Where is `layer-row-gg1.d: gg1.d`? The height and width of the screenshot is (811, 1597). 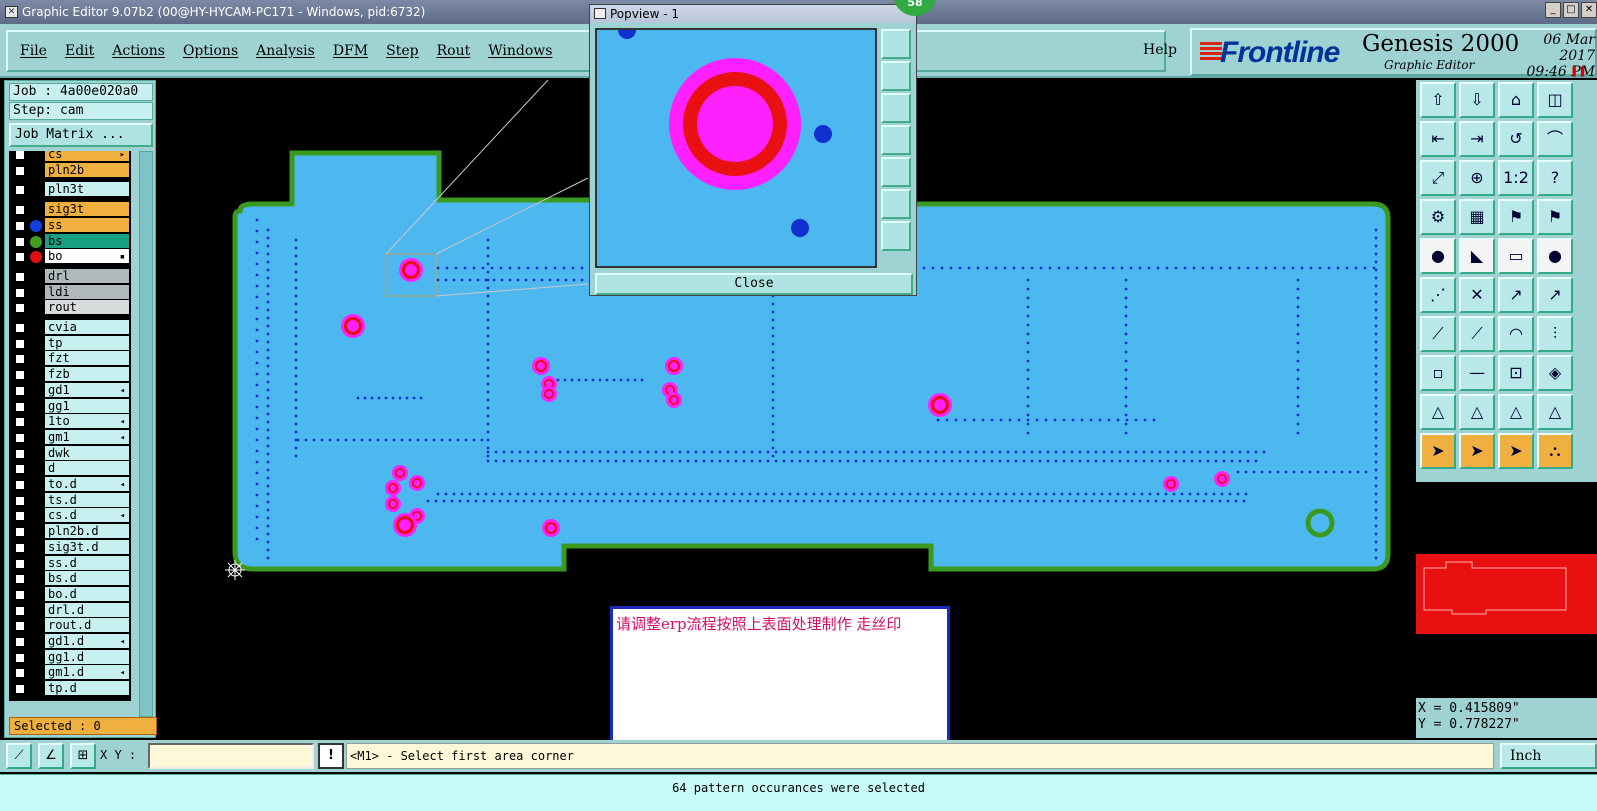
layer-row-gg1.d: gg1.d is located at coordinates (70, 657).